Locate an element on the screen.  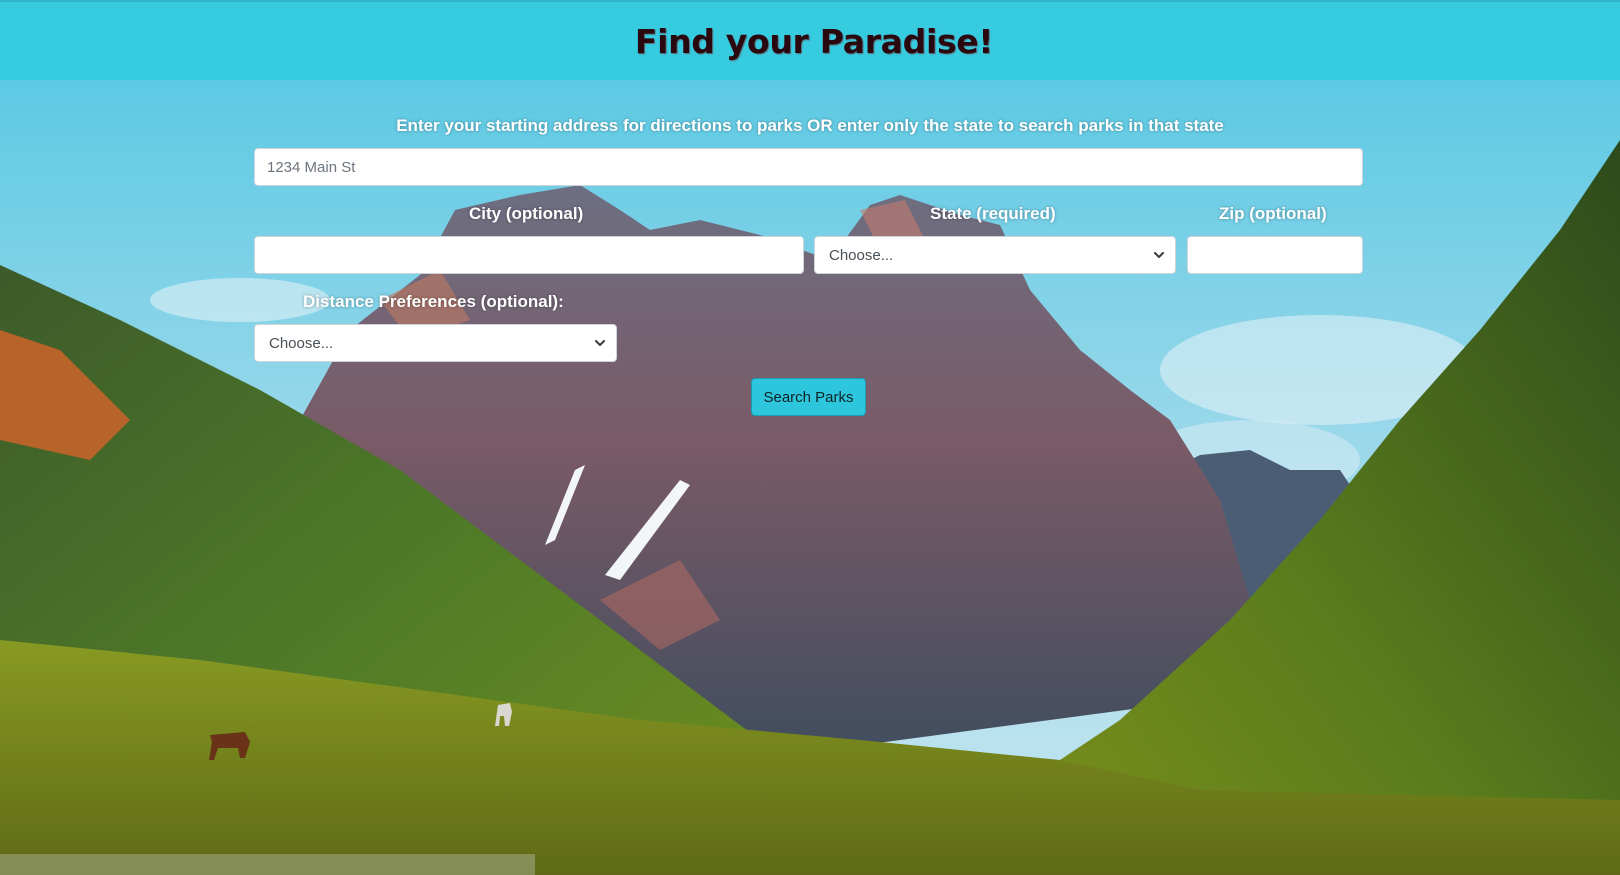
browser-status-bar is located at coordinates (267, 864).